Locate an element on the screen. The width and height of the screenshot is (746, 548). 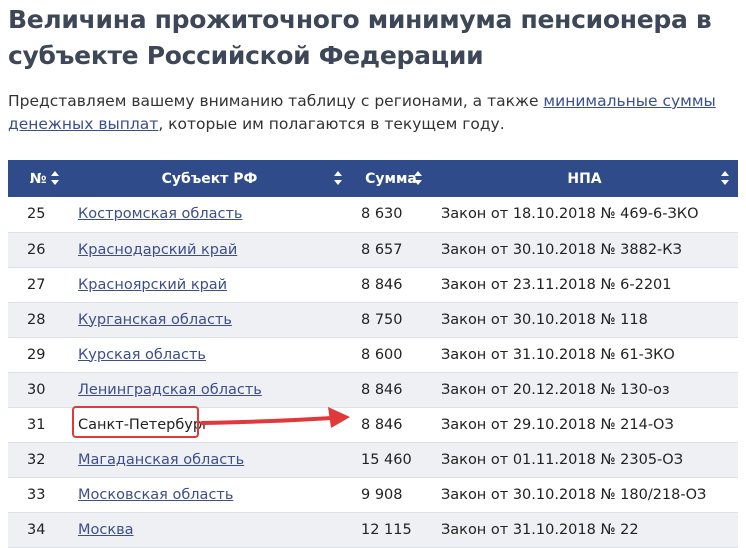
row-region-cell: Красноярский край is located at coordinates (209, 284).